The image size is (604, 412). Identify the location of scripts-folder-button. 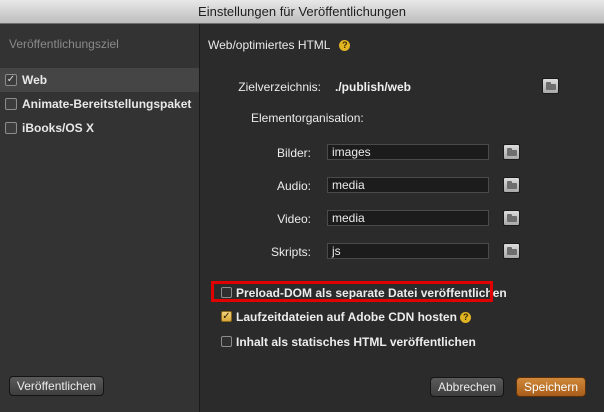
(511, 251).